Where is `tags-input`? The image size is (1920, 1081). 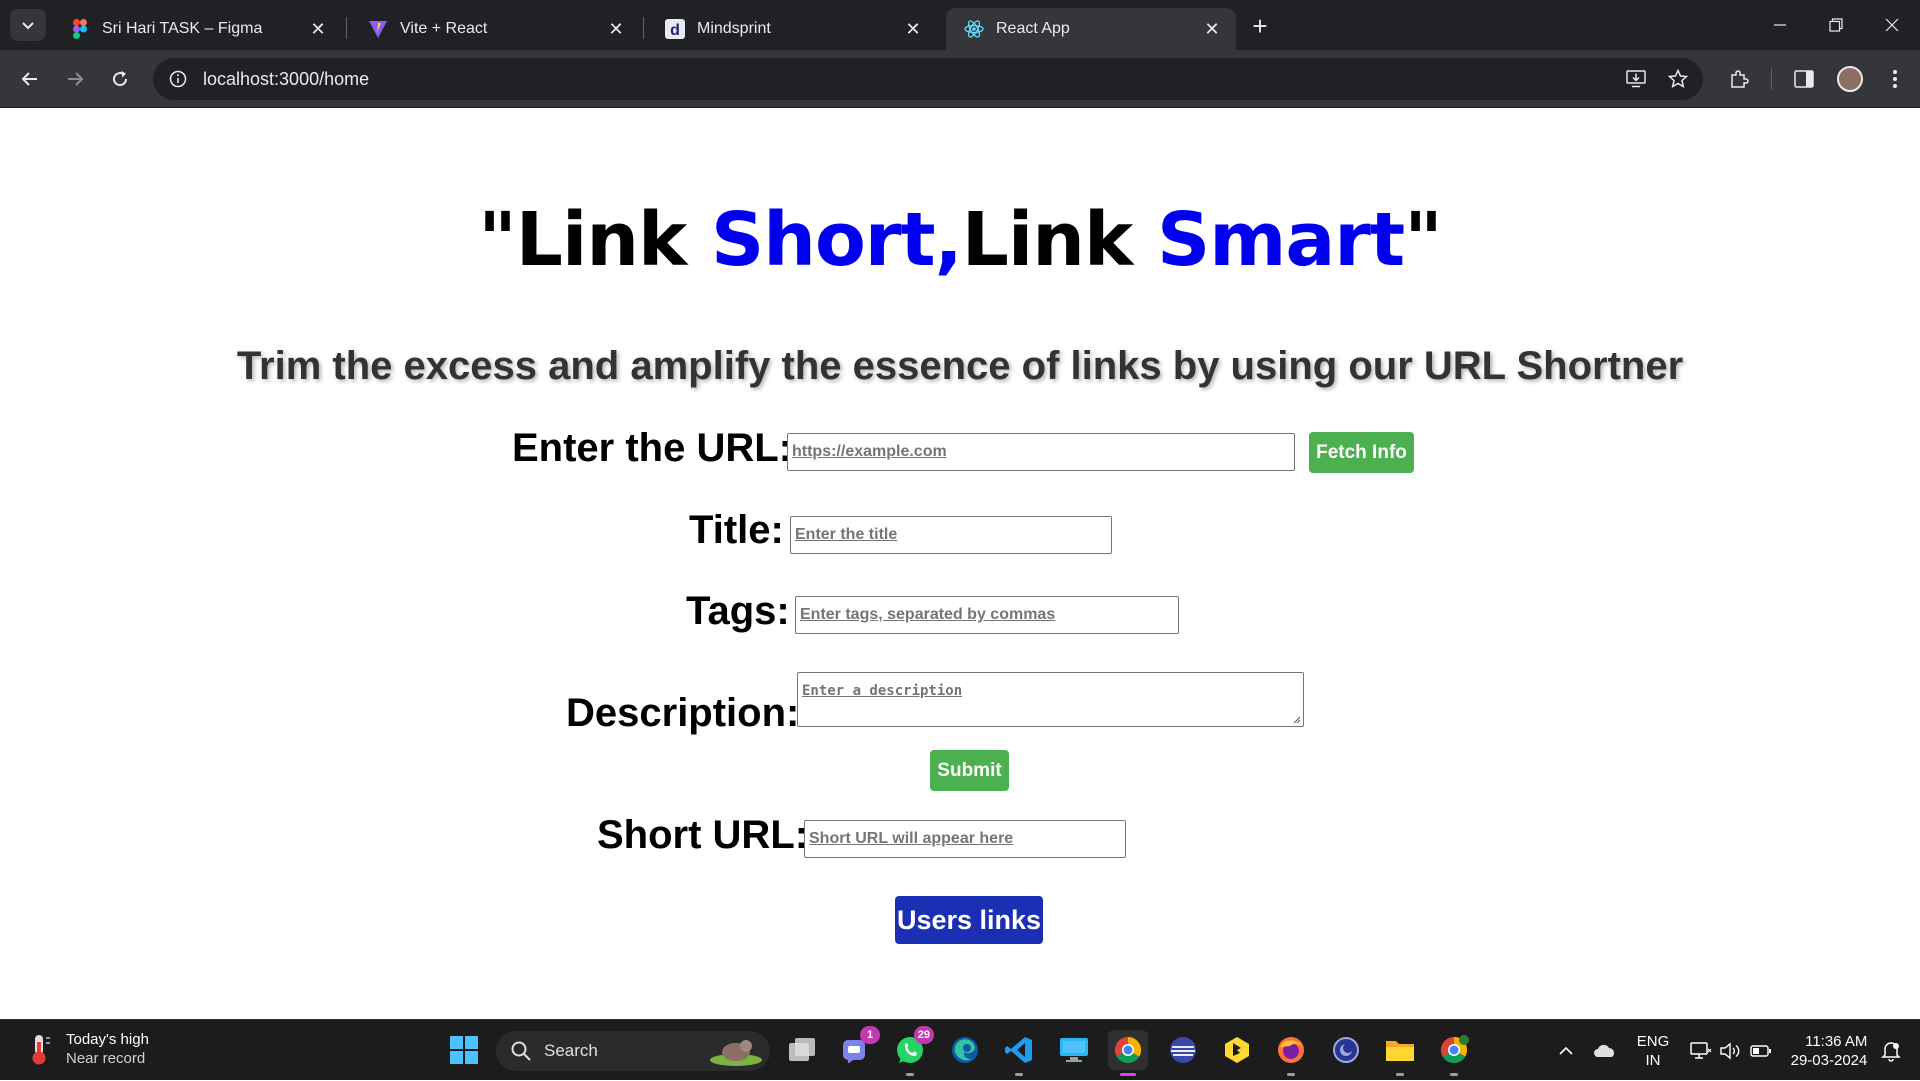 tags-input is located at coordinates (987, 615).